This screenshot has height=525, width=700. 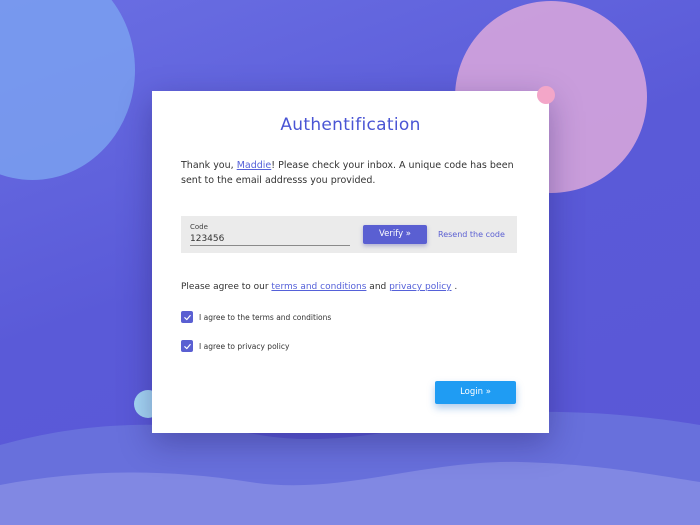 I want to click on privacy-checkbox, so click(x=187, y=346).